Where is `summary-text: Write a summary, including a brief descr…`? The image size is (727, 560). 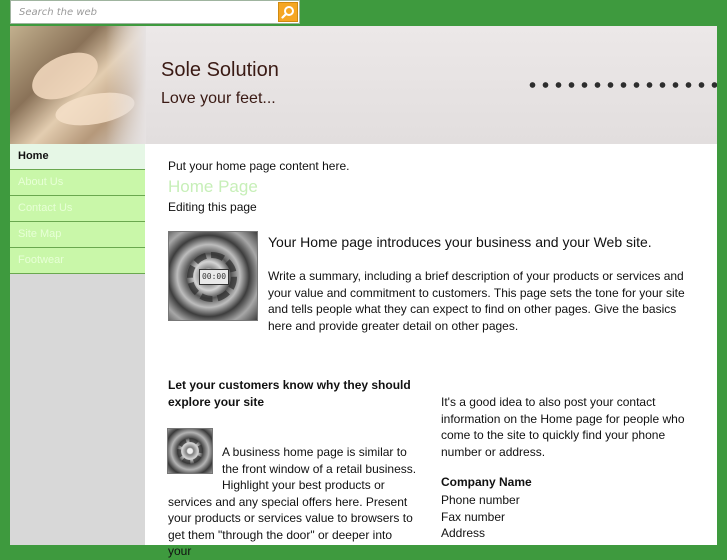 summary-text: Write a summary, including a brief descr… is located at coordinates (476, 301).